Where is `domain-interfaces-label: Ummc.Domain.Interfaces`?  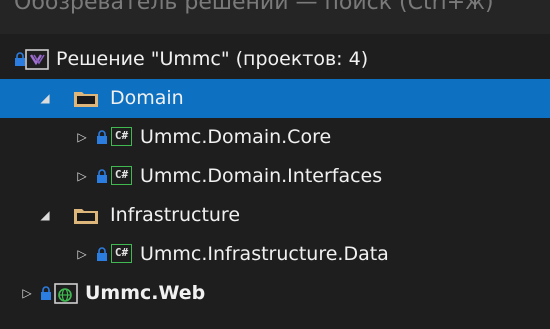 domain-interfaces-label: Ummc.Domain.Interfaces is located at coordinates (261, 176).